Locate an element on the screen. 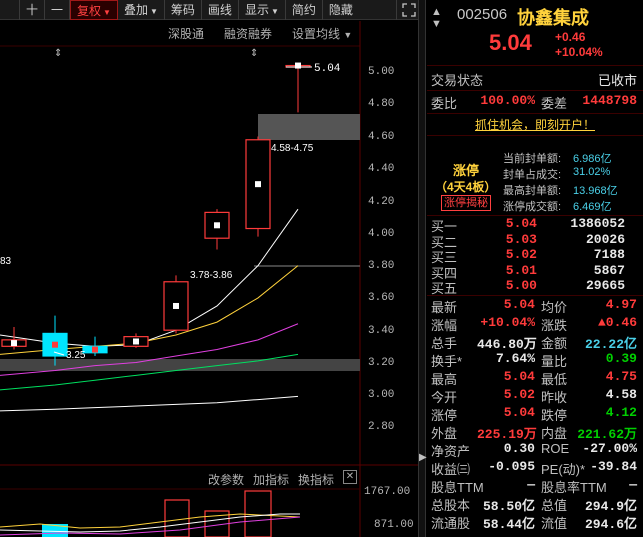 The height and width of the screenshot is (537, 643). limit-up-streak: （4天4板） is located at coordinates (466, 187).